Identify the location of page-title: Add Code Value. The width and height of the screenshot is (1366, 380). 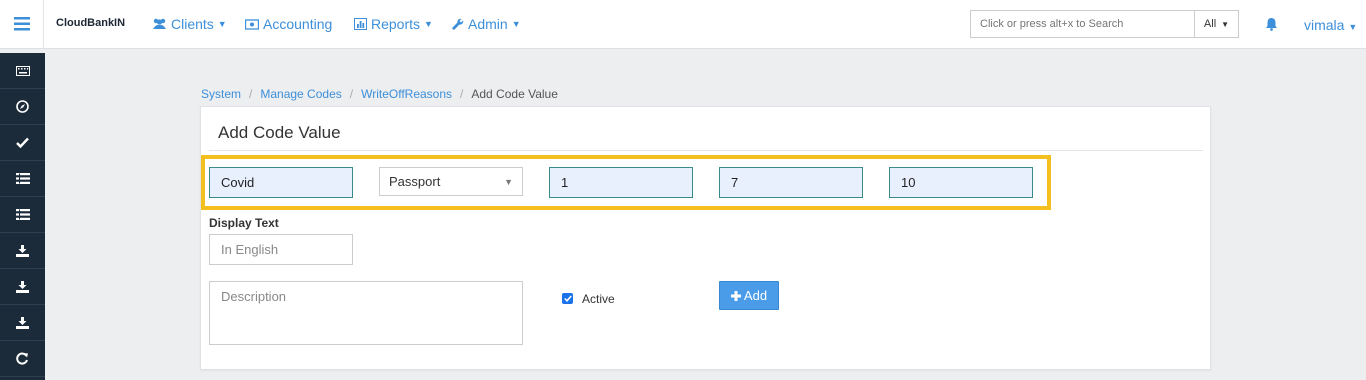
(279, 132).